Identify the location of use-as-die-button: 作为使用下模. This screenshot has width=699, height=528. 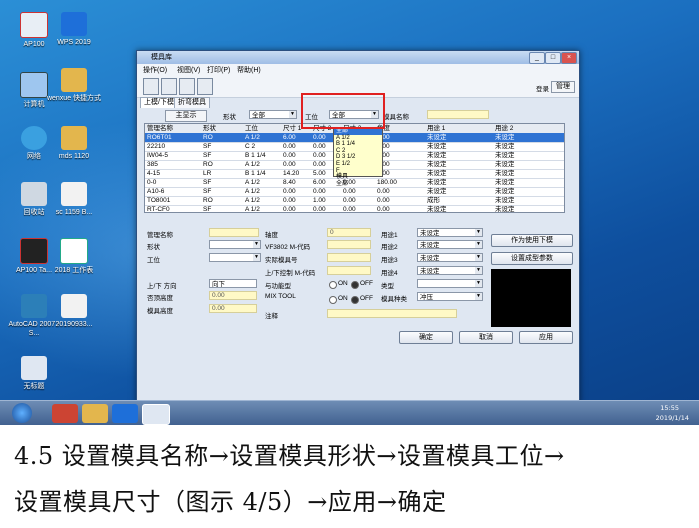
(532, 240).